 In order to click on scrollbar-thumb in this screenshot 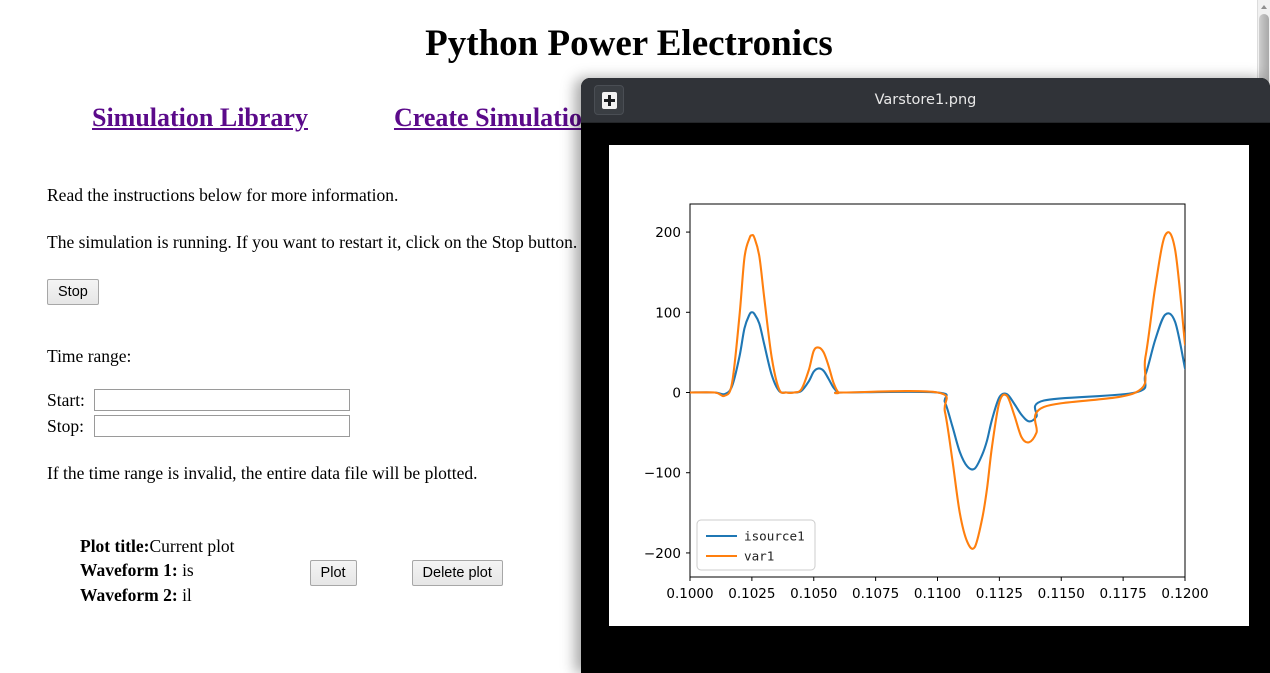, I will do `click(1264, 50)`.